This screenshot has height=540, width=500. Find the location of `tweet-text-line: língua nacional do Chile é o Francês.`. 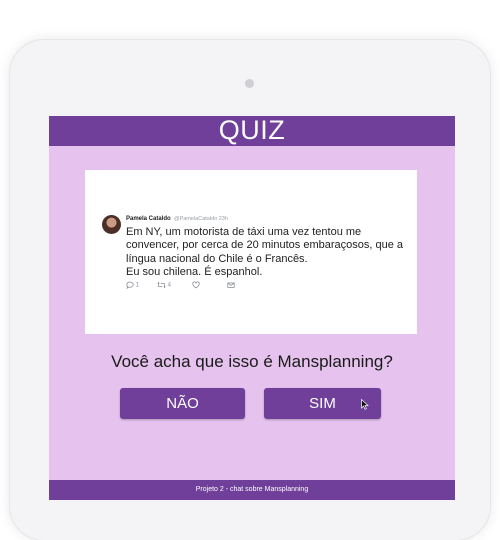

tweet-text-line: língua nacional do Chile é o Francês. is located at coordinates (217, 258).